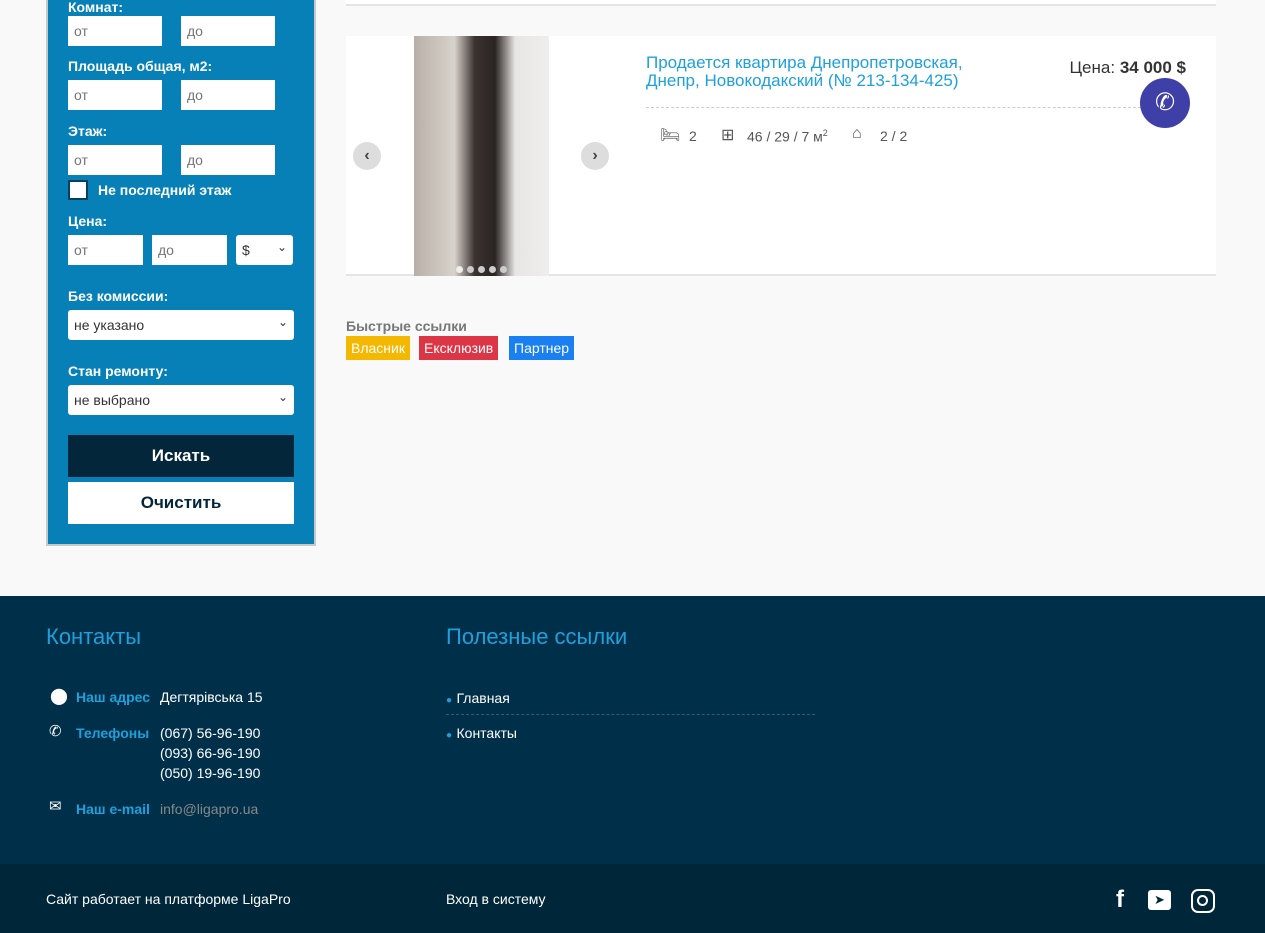 The height and width of the screenshot is (933, 1265). Describe the element at coordinates (459, 348) in the screenshot. I see `tag-exclusive: Ексклюзив` at that location.